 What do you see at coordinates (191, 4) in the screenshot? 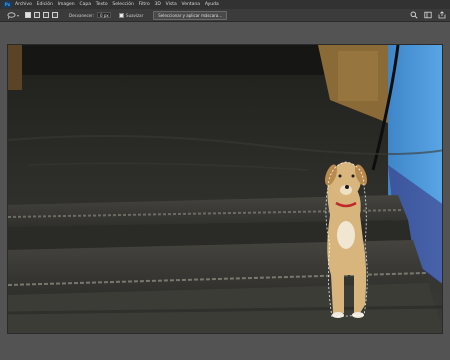
I see `menu-ventana: Ventana` at bounding box center [191, 4].